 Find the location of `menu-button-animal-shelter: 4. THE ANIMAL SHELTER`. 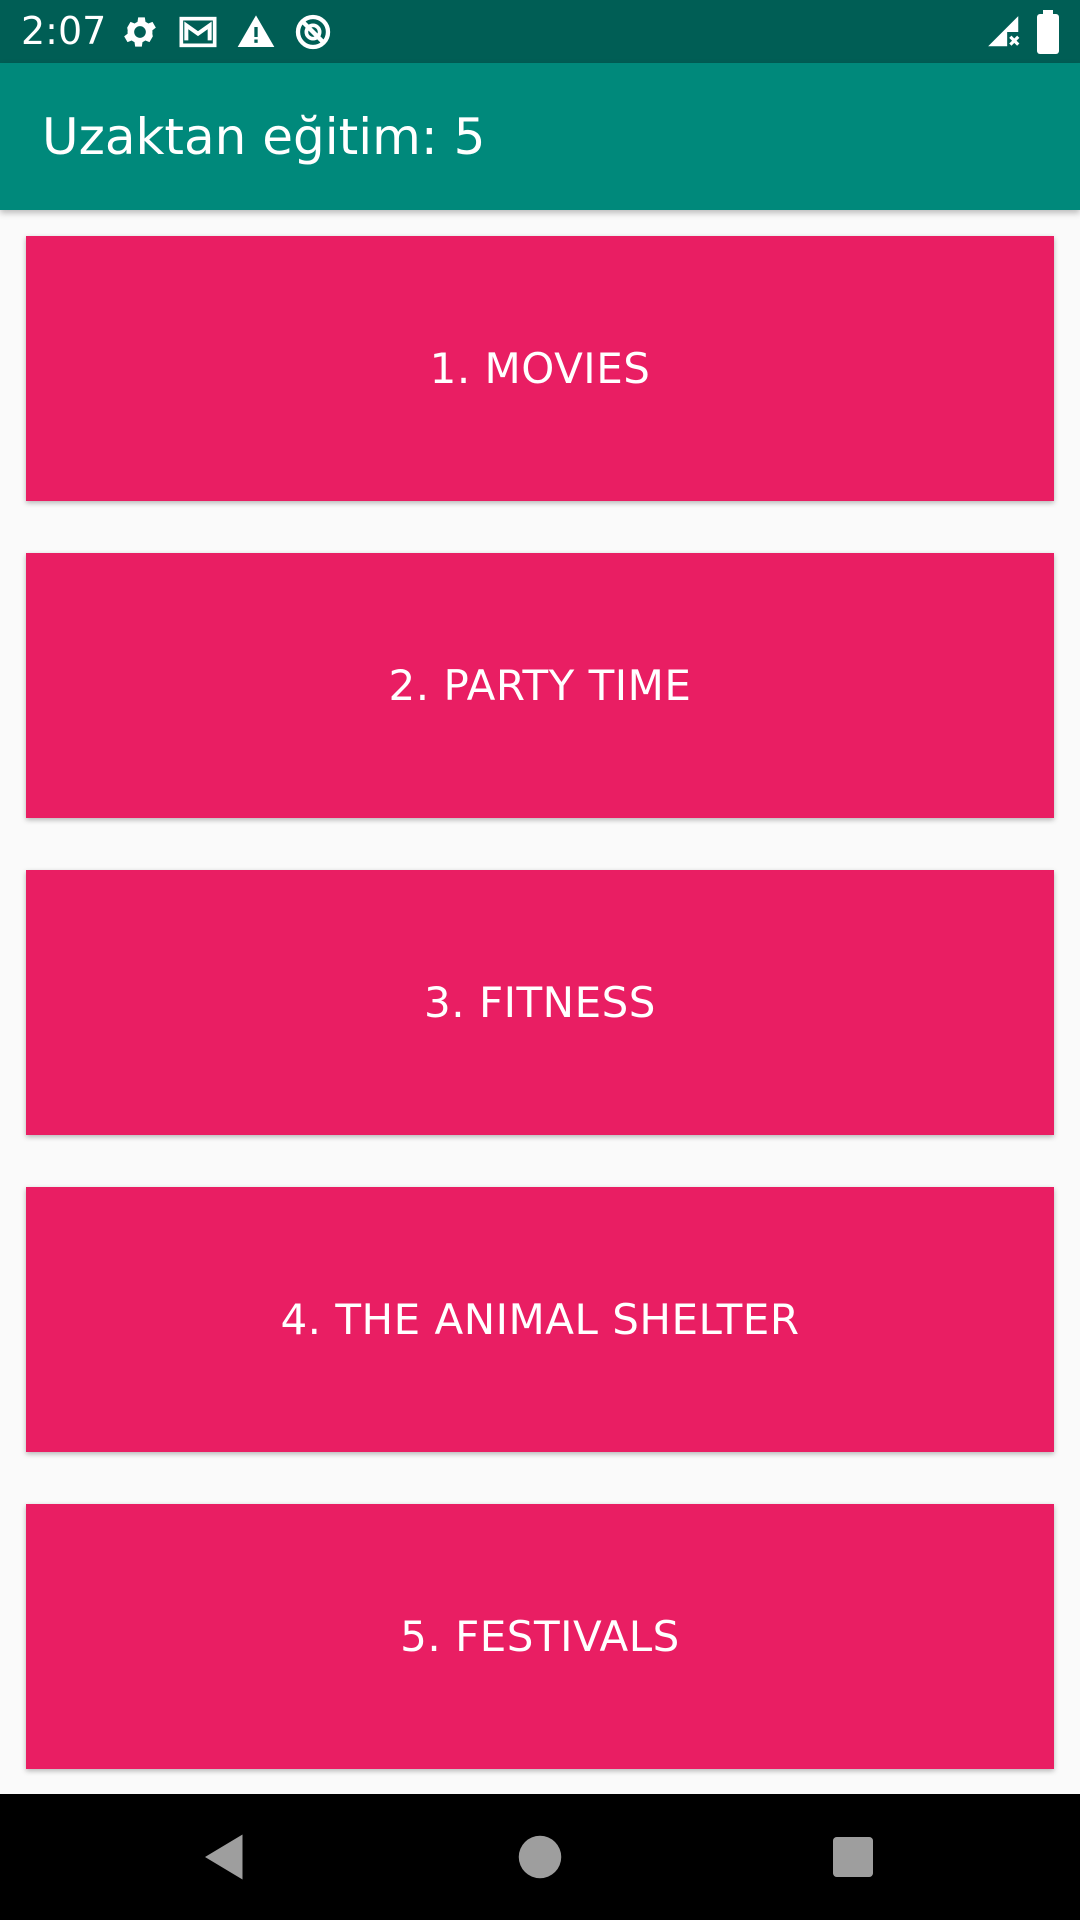

menu-button-animal-shelter: 4. THE ANIMAL SHELTER is located at coordinates (540, 1319).